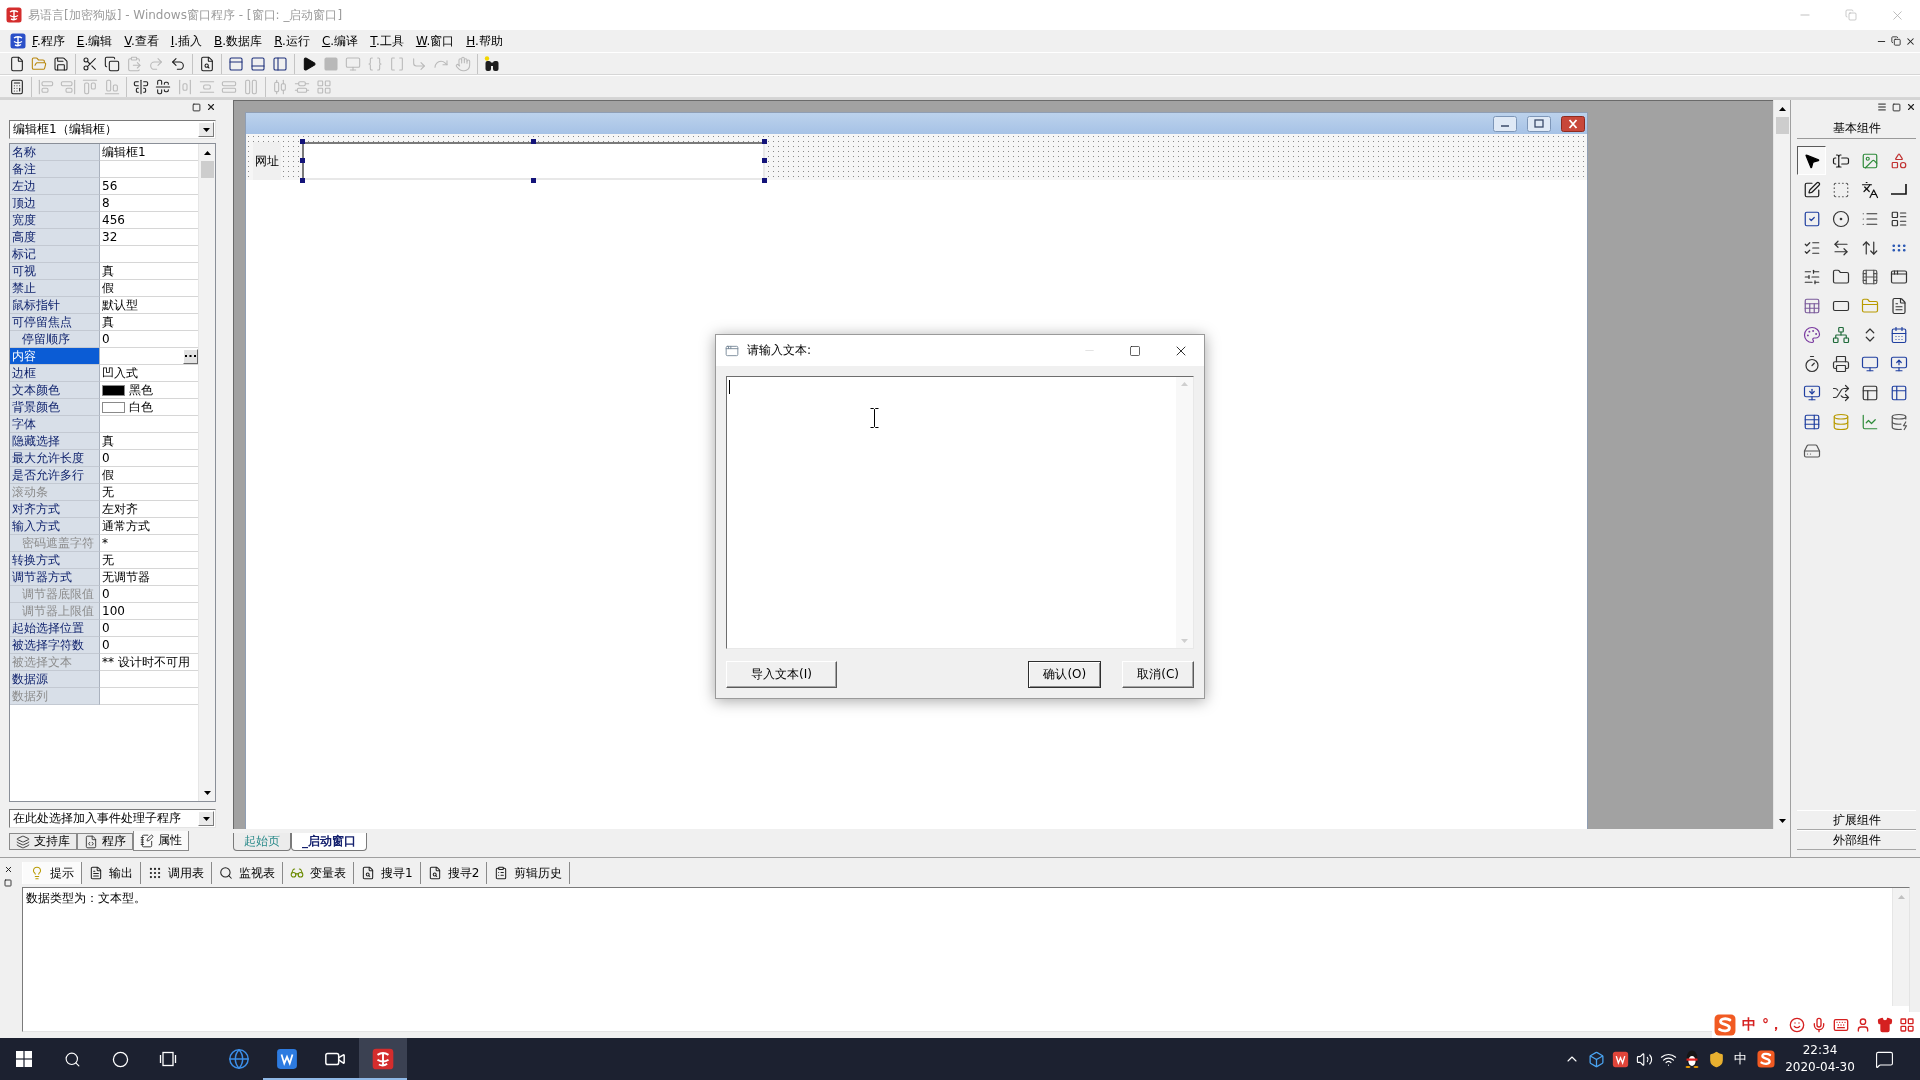 Image resolution: width=1920 pixels, height=1080 pixels. I want to click on microphone-icon, so click(1819, 1025).